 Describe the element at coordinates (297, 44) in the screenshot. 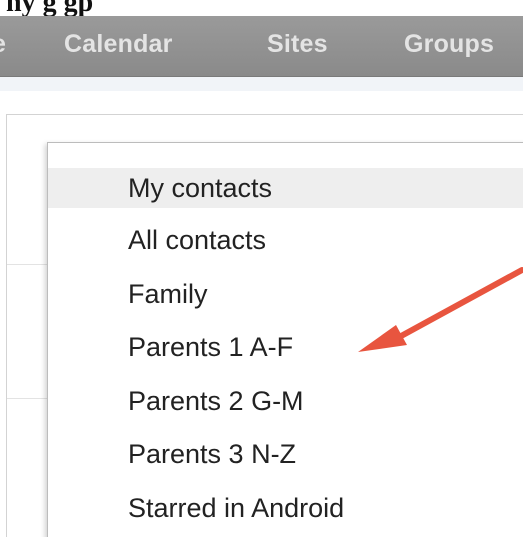

I see `nav-item-sites: Sites` at that location.